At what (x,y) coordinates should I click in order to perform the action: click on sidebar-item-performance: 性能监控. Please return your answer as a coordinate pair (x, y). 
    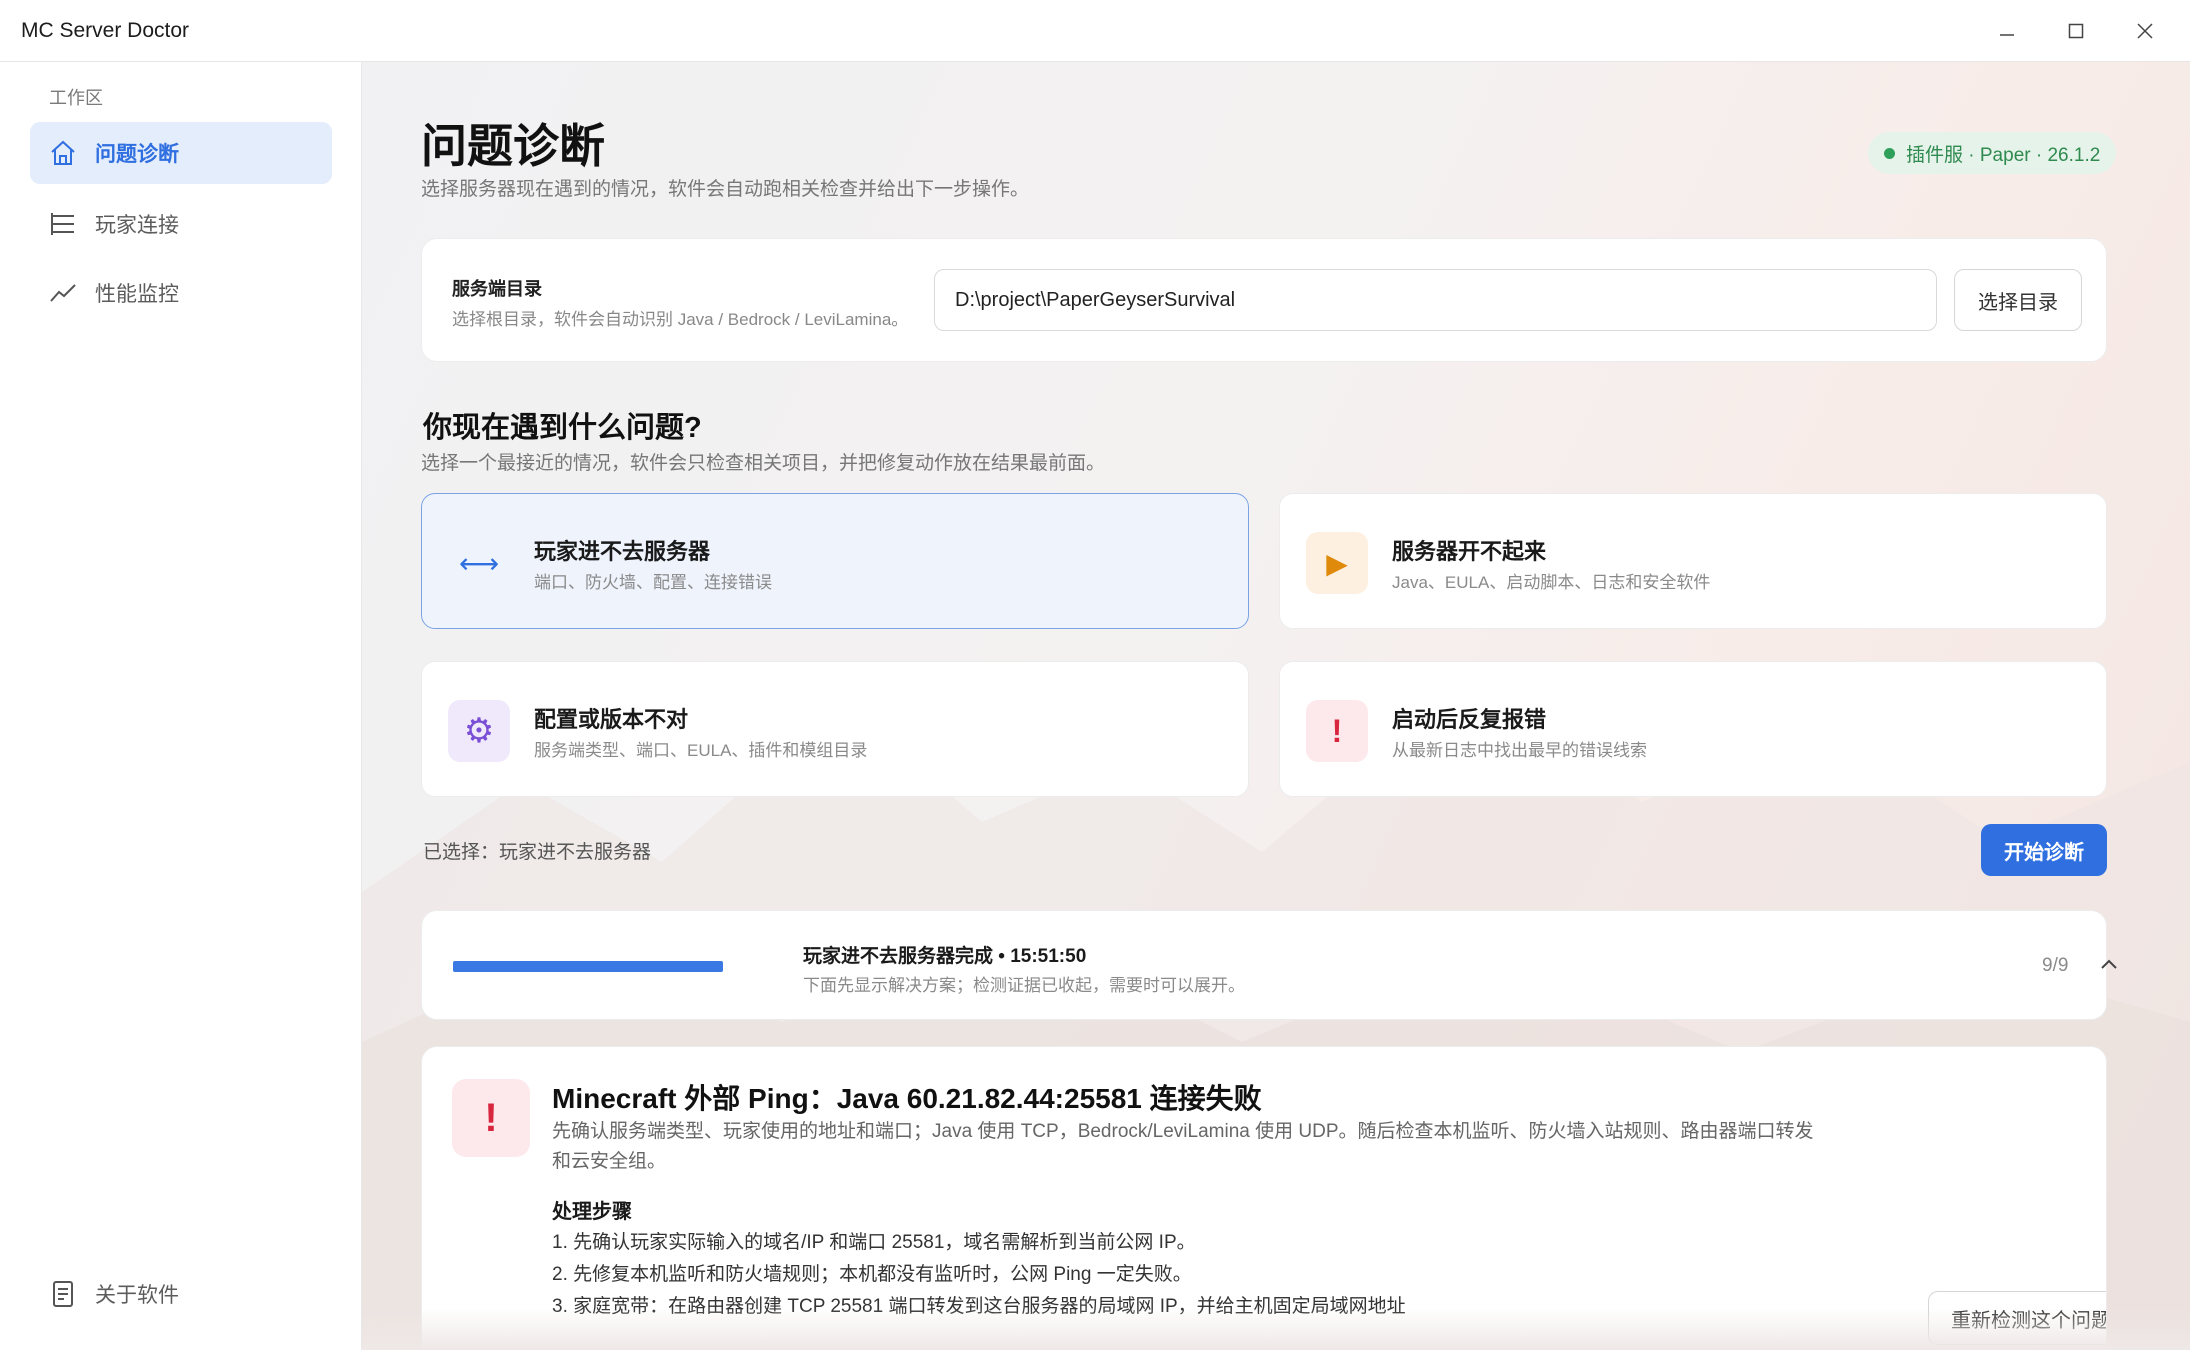
    Looking at the image, I should click on (181, 293).